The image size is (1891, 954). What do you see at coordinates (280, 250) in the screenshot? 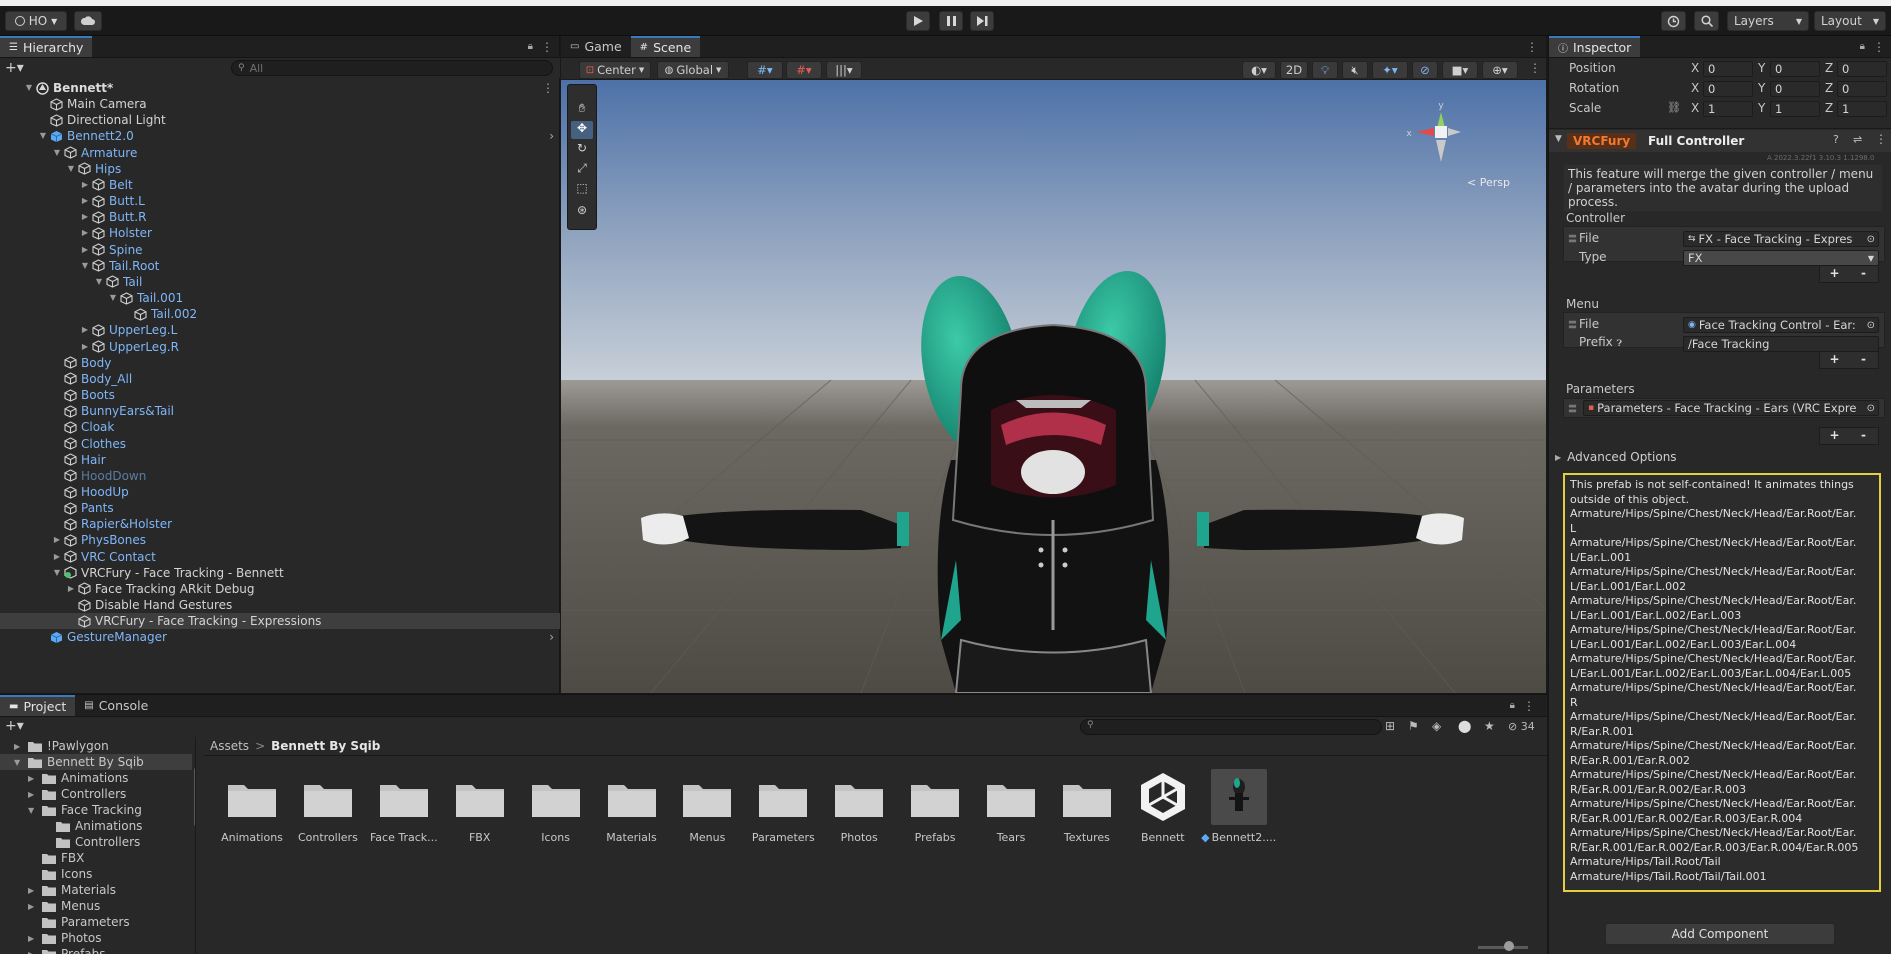
I see `hierarchy-item: ▶ Spine` at bounding box center [280, 250].